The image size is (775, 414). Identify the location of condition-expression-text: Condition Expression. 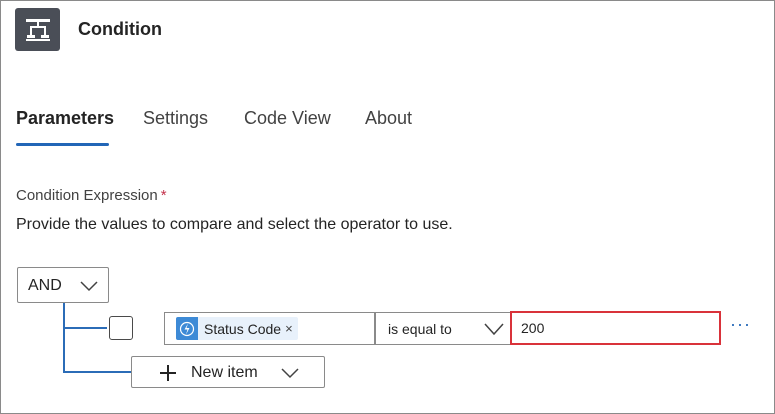
(87, 195).